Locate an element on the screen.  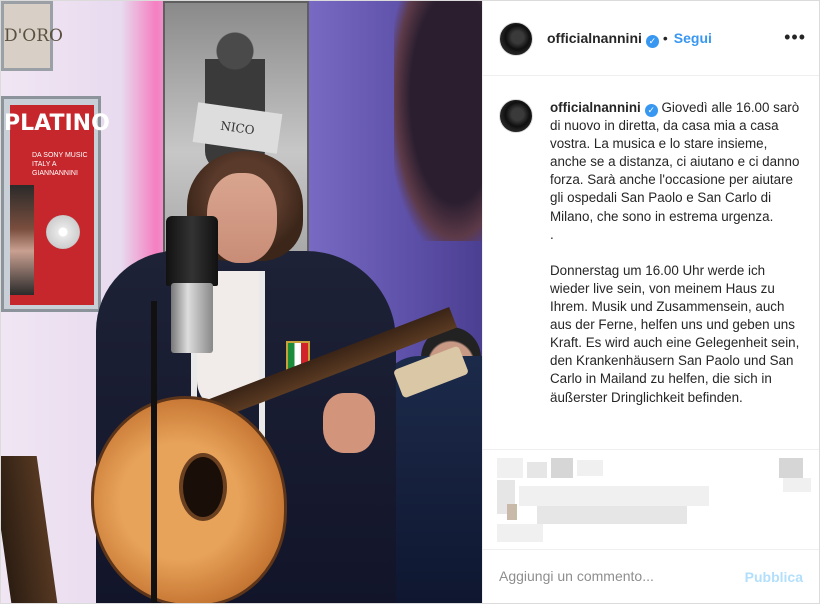
comment-bar: Pubblica is located at coordinates (651, 576).